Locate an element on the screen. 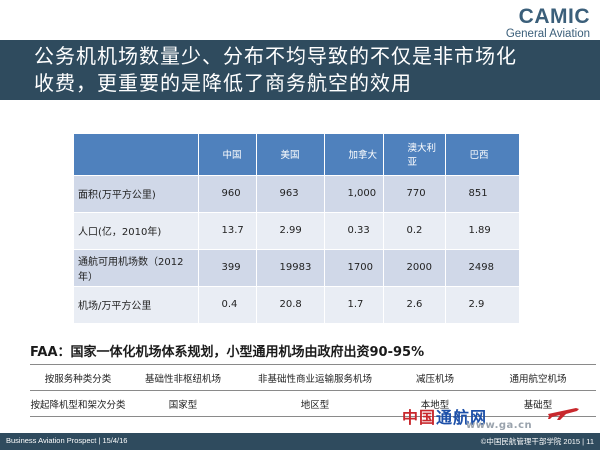 The width and height of the screenshot is (600, 450). column-header: 中国 is located at coordinates (227, 155).